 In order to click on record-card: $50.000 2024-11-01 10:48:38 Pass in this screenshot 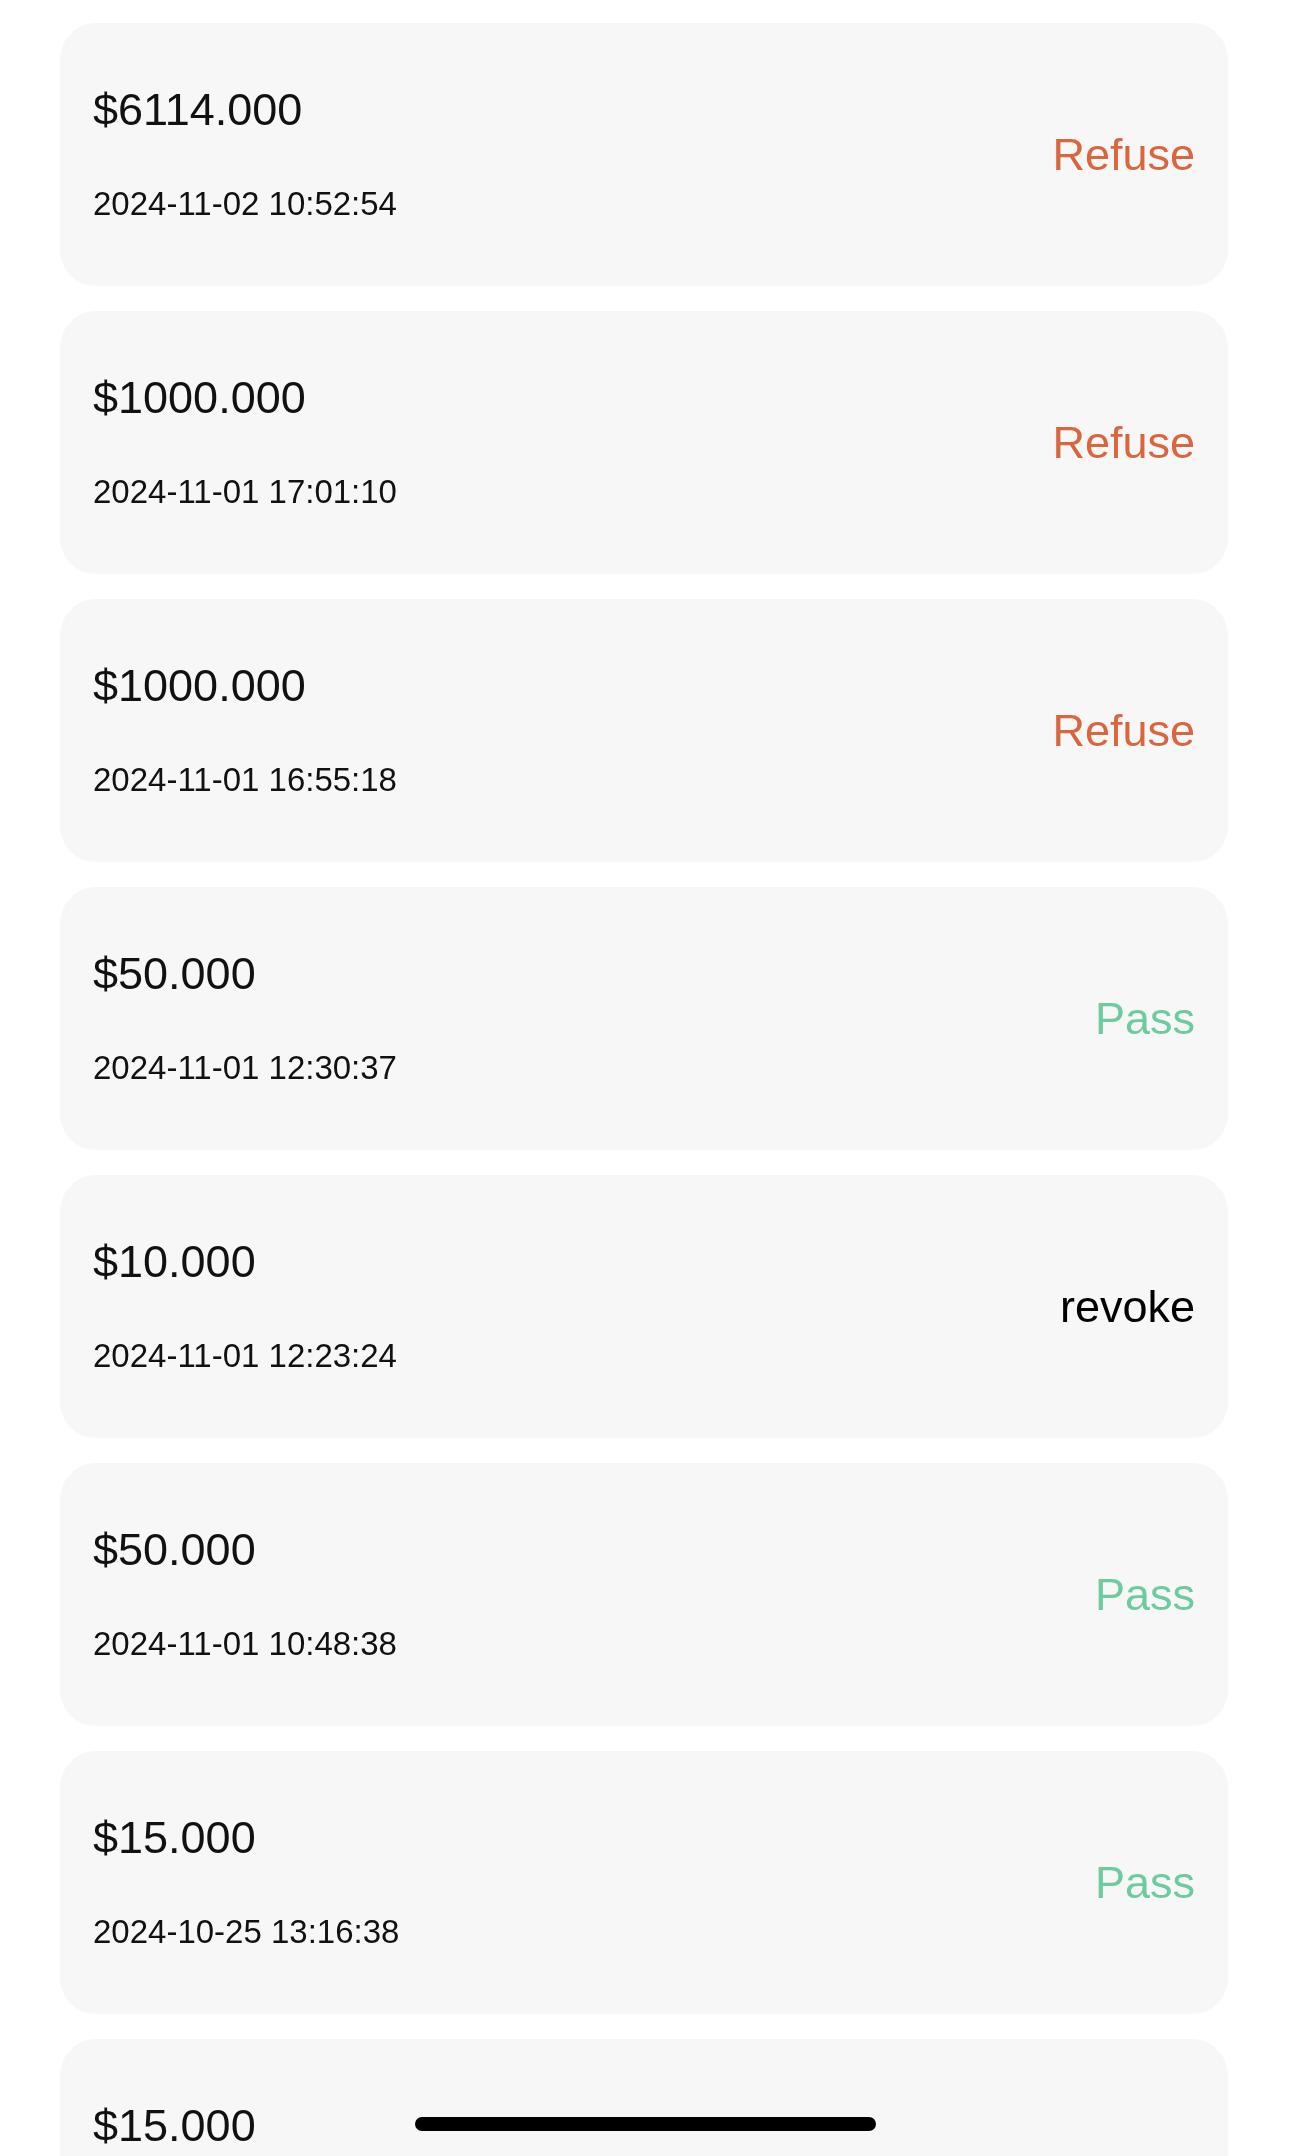, I will do `click(644, 1594)`.